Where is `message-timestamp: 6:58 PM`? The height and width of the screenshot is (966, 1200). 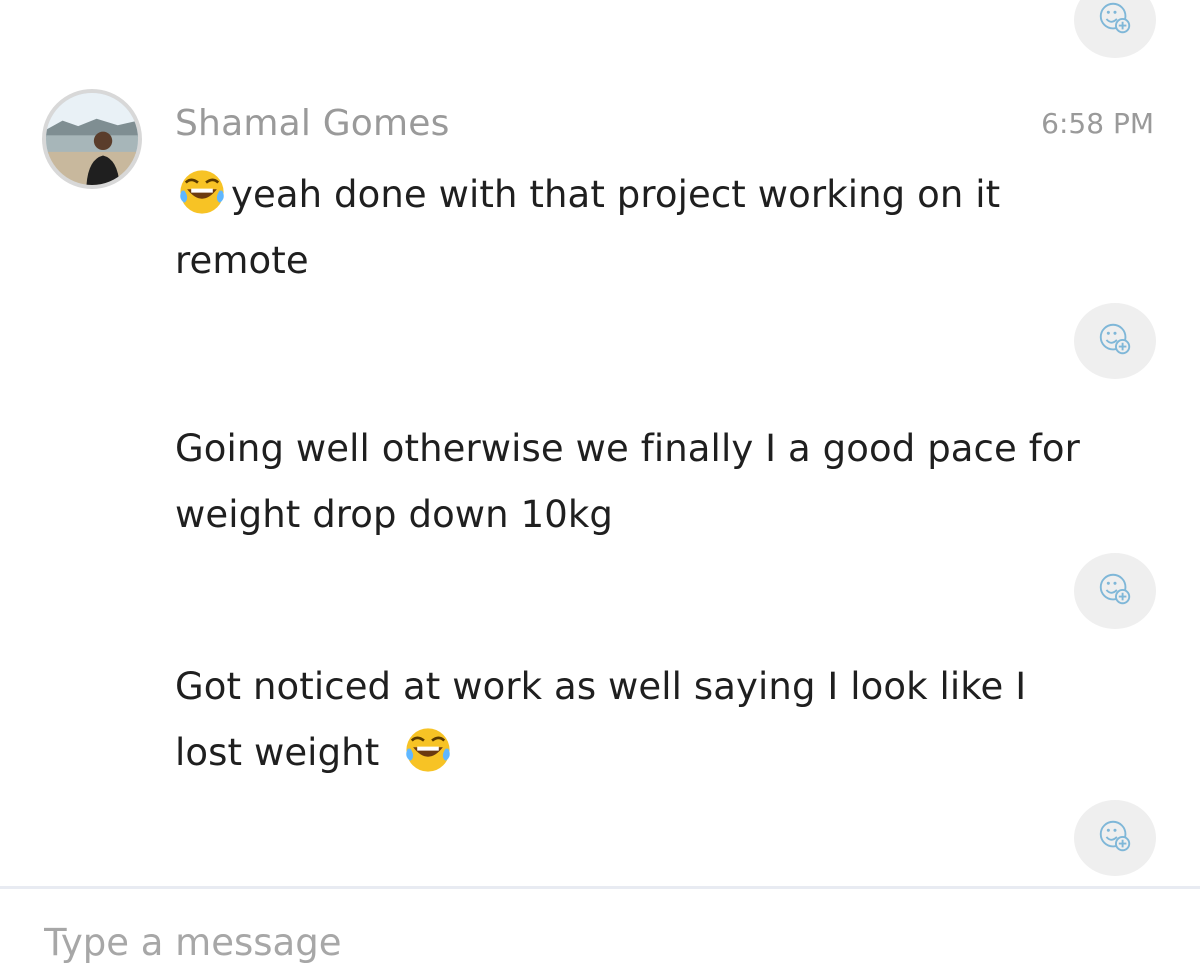
message-timestamp: 6:58 PM is located at coordinates (1097, 123).